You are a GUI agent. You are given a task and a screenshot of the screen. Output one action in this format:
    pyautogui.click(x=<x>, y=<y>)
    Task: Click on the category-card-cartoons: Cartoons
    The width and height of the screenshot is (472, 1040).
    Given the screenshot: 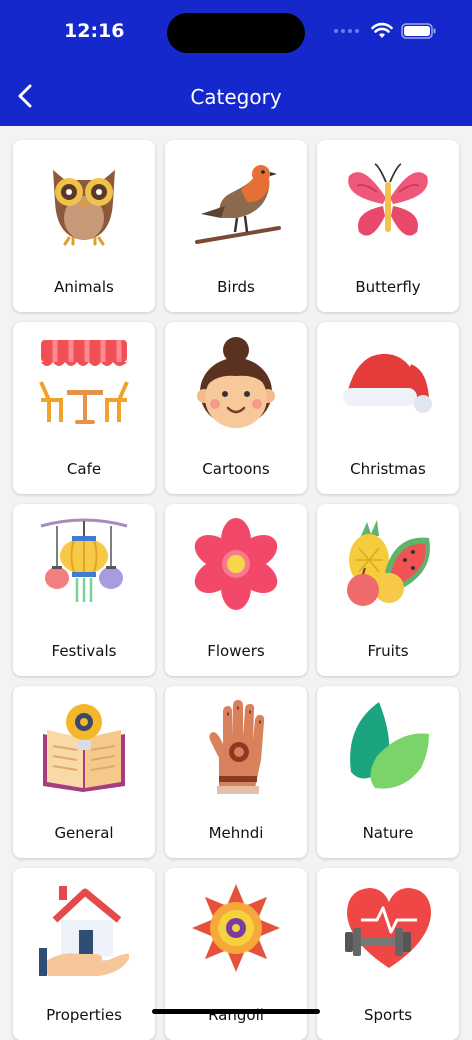 What is the action you would take?
    pyautogui.click(x=236, y=408)
    